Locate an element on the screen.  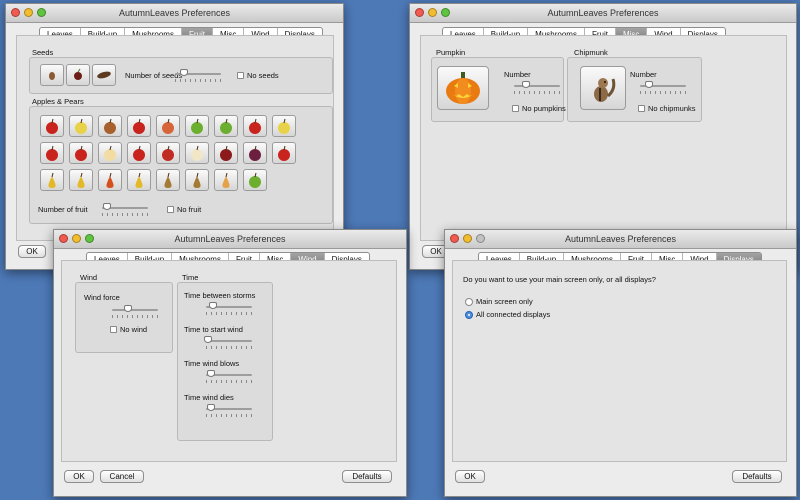
pumpkin-number-label: Number is located at coordinates (517, 74).